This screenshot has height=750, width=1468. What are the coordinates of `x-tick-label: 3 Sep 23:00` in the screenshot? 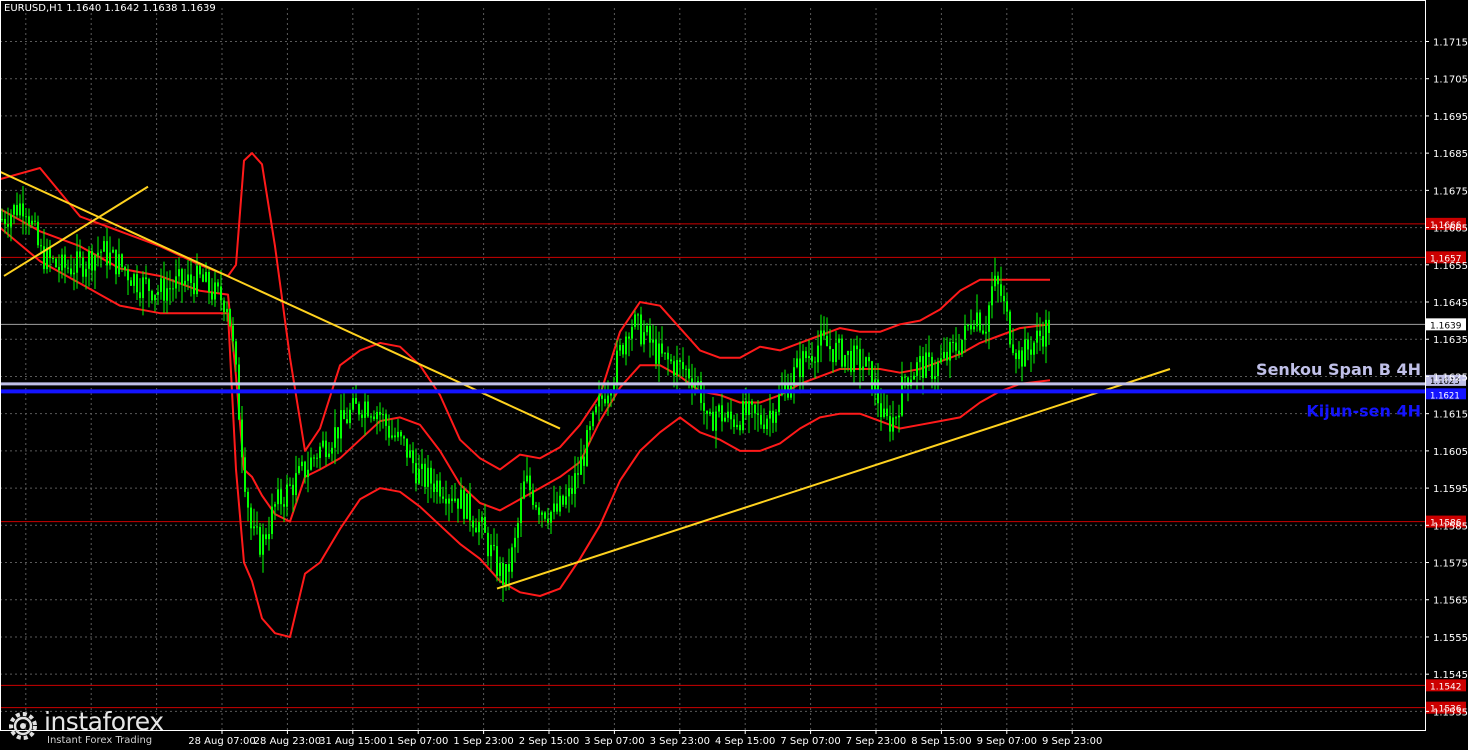 It's located at (680, 741).